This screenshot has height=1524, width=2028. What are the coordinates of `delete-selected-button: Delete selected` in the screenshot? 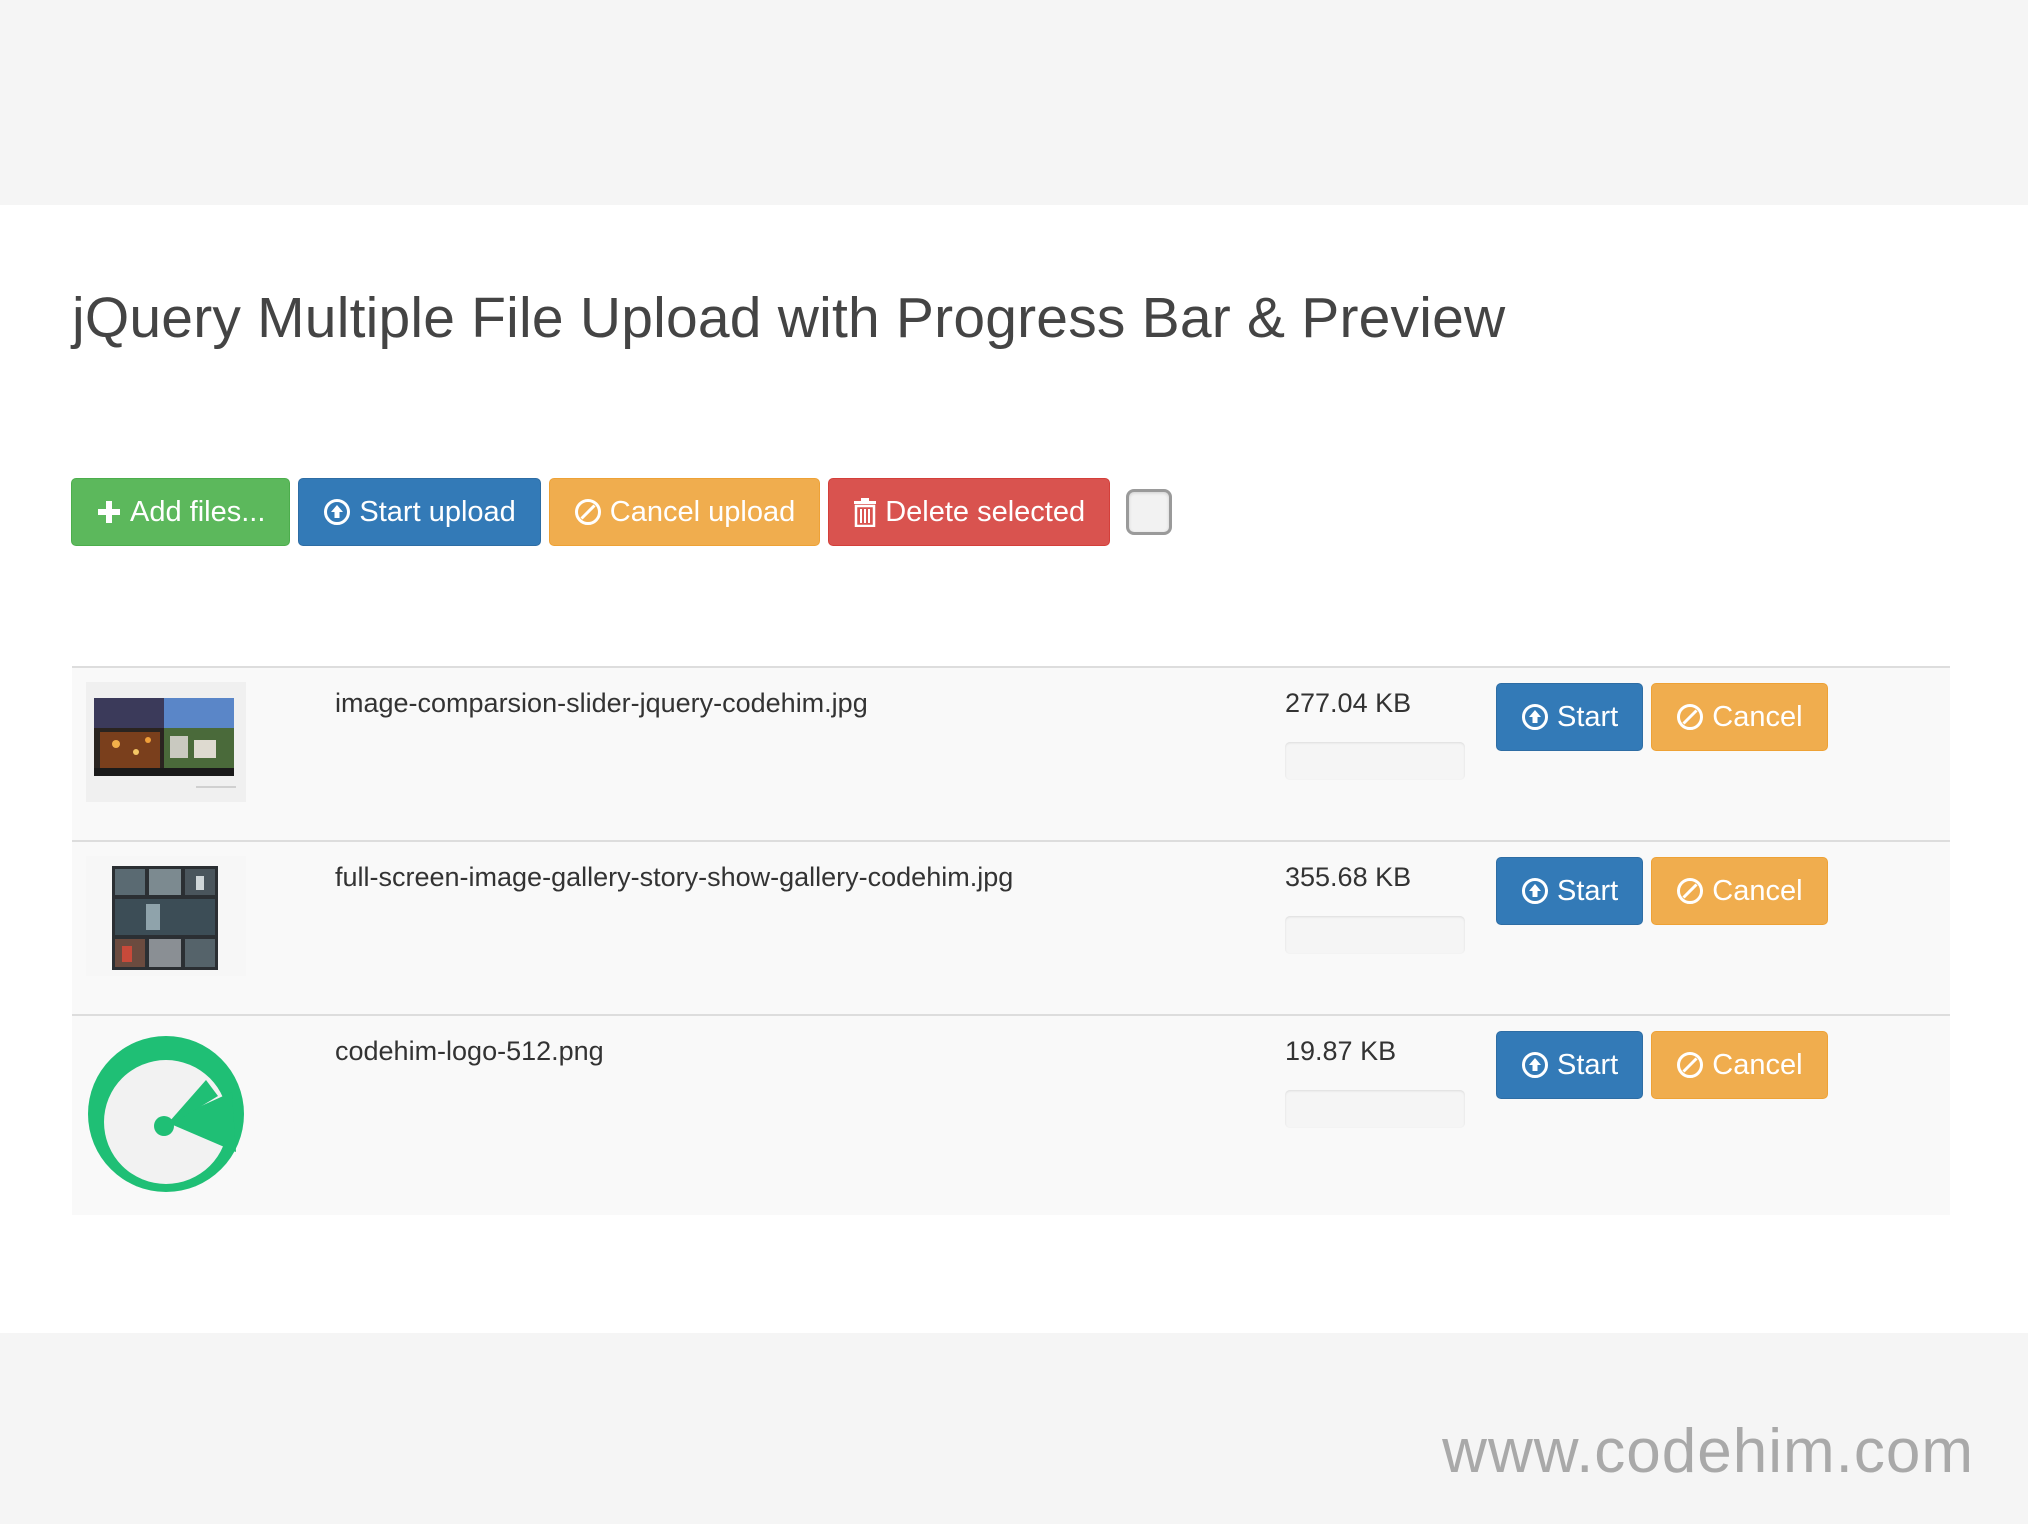 It's located at (969, 512).